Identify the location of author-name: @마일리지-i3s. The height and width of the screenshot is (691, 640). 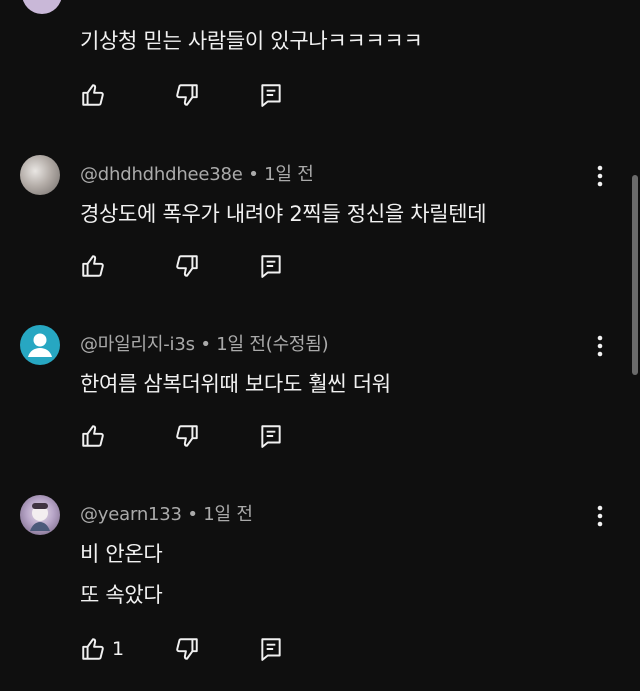
(137, 344).